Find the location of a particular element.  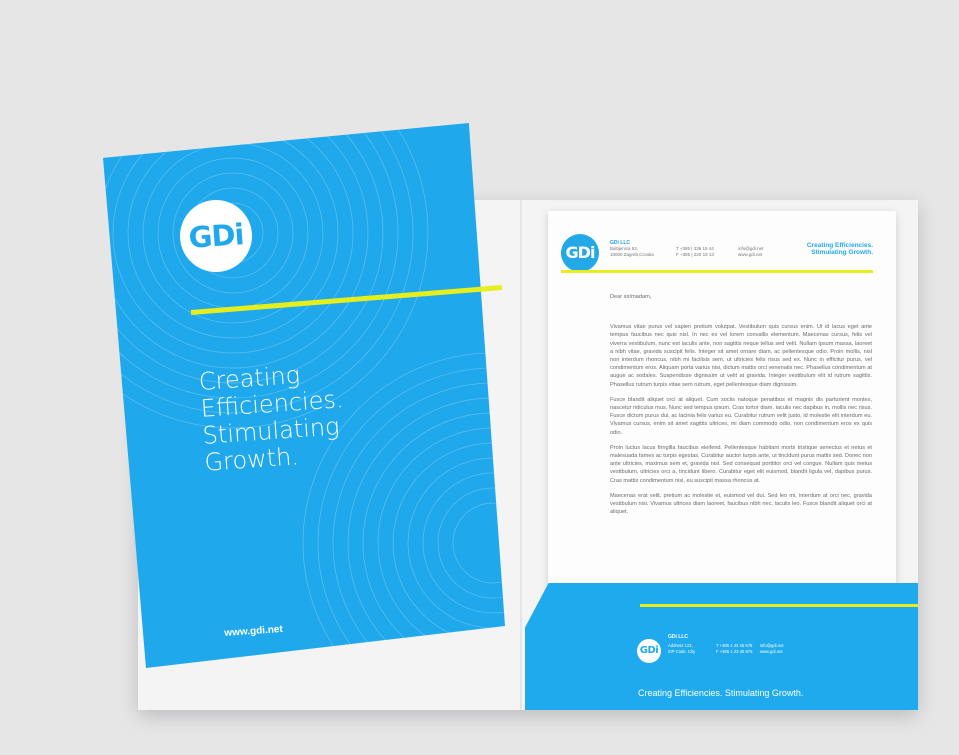

folder-fold-crease is located at coordinates (521, 455).